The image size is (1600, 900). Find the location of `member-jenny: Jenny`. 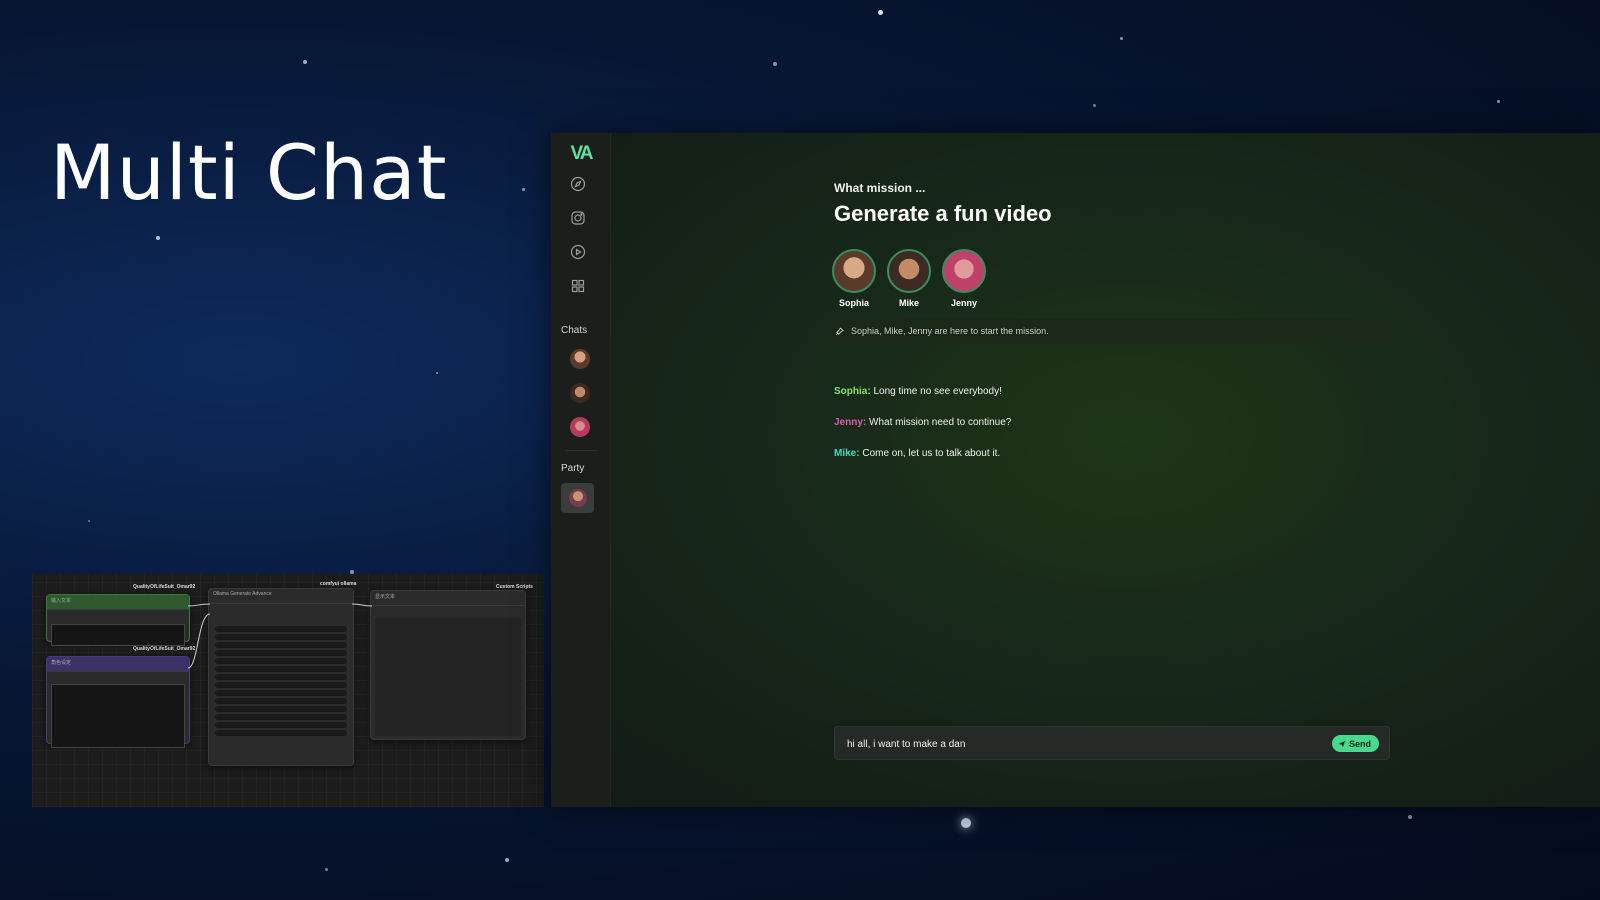

member-jenny: Jenny is located at coordinates (964, 278).